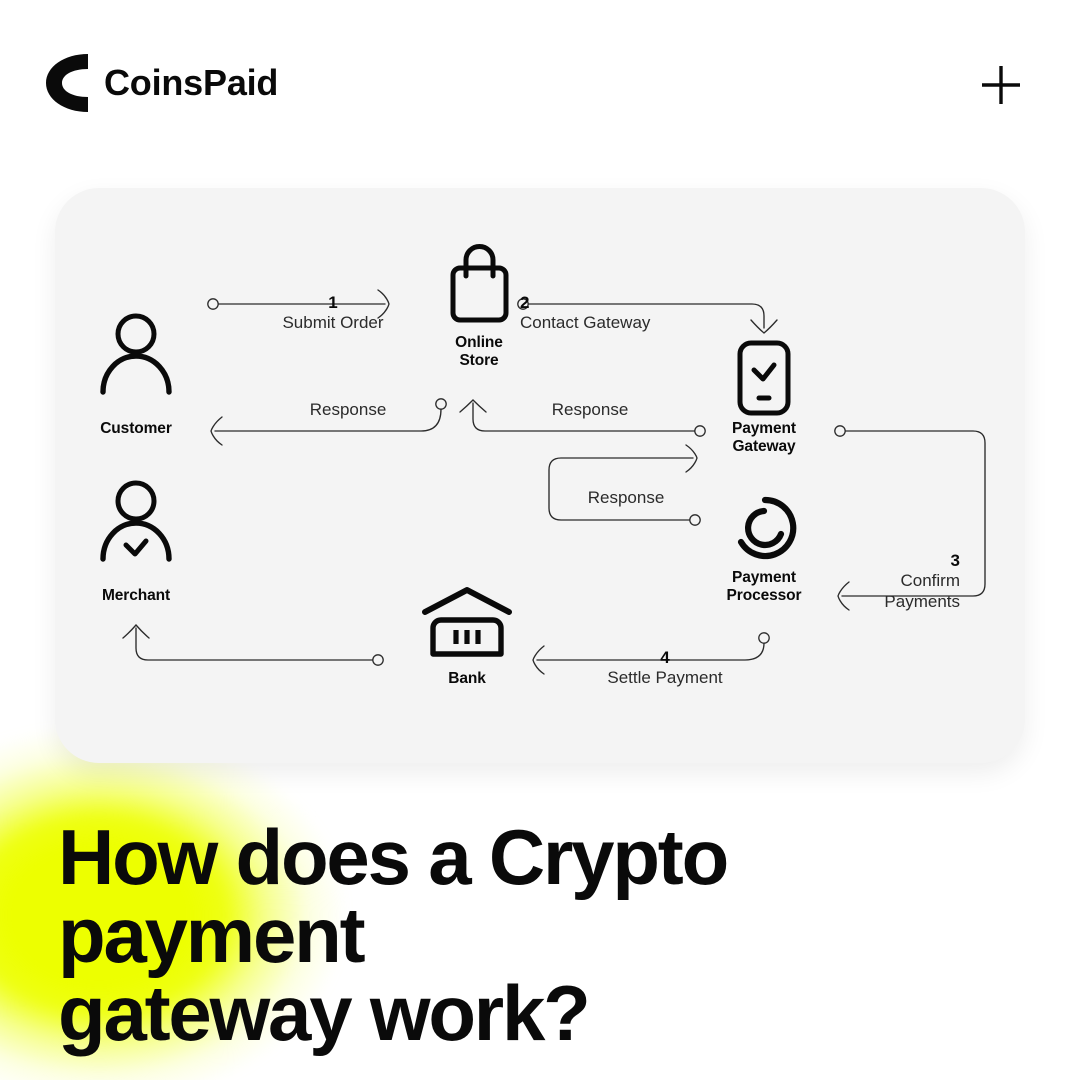 Image resolution: width=1080 pixels, height=1080 pixels. What do you see at coordinates (764, 587) in the screenshot?
I see `node-label-payment-processor: Payment Processor` at bounding box center [764, 587].